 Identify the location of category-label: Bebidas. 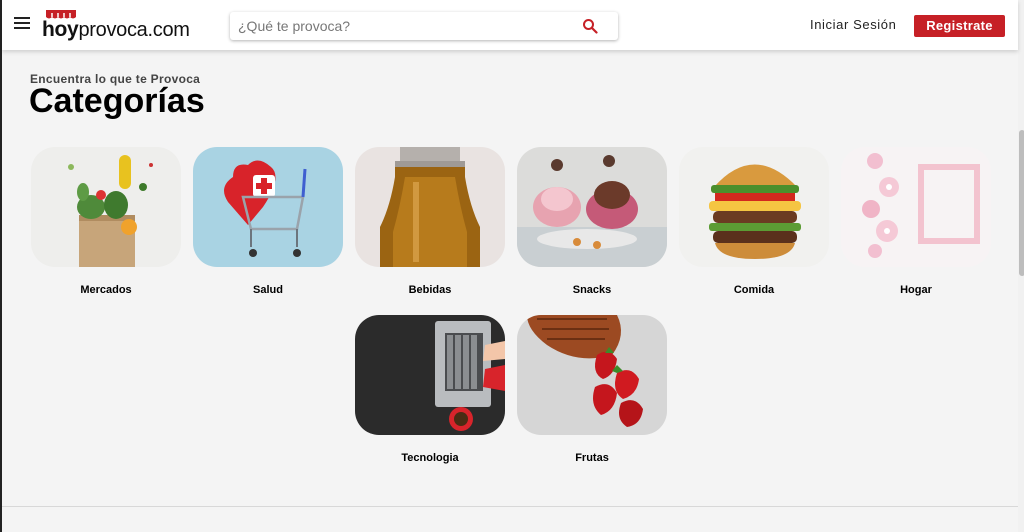
(430, 290).